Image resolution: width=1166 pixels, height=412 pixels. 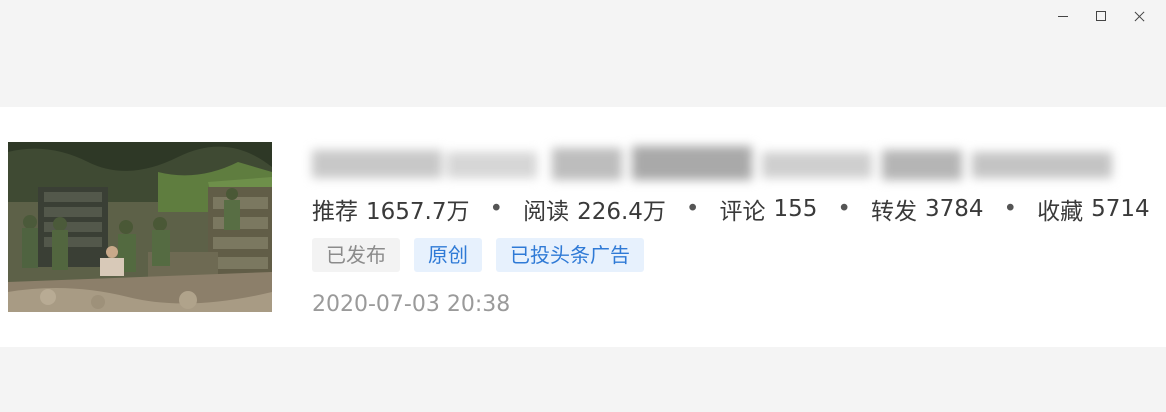 I want to click on stat-read-value: 226.4万, so click(x=621, y=212).